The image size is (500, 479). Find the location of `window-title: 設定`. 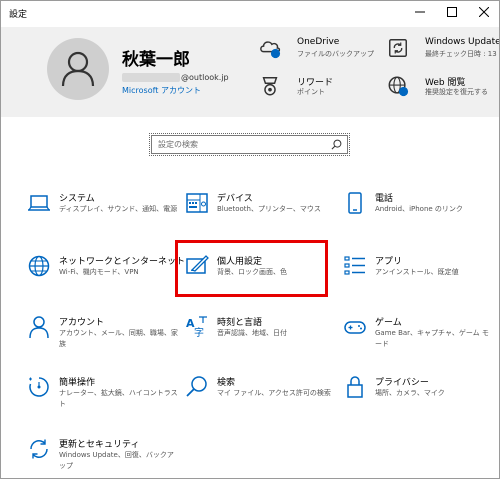

window-title: 設定 is located at coordinates (18, 15).